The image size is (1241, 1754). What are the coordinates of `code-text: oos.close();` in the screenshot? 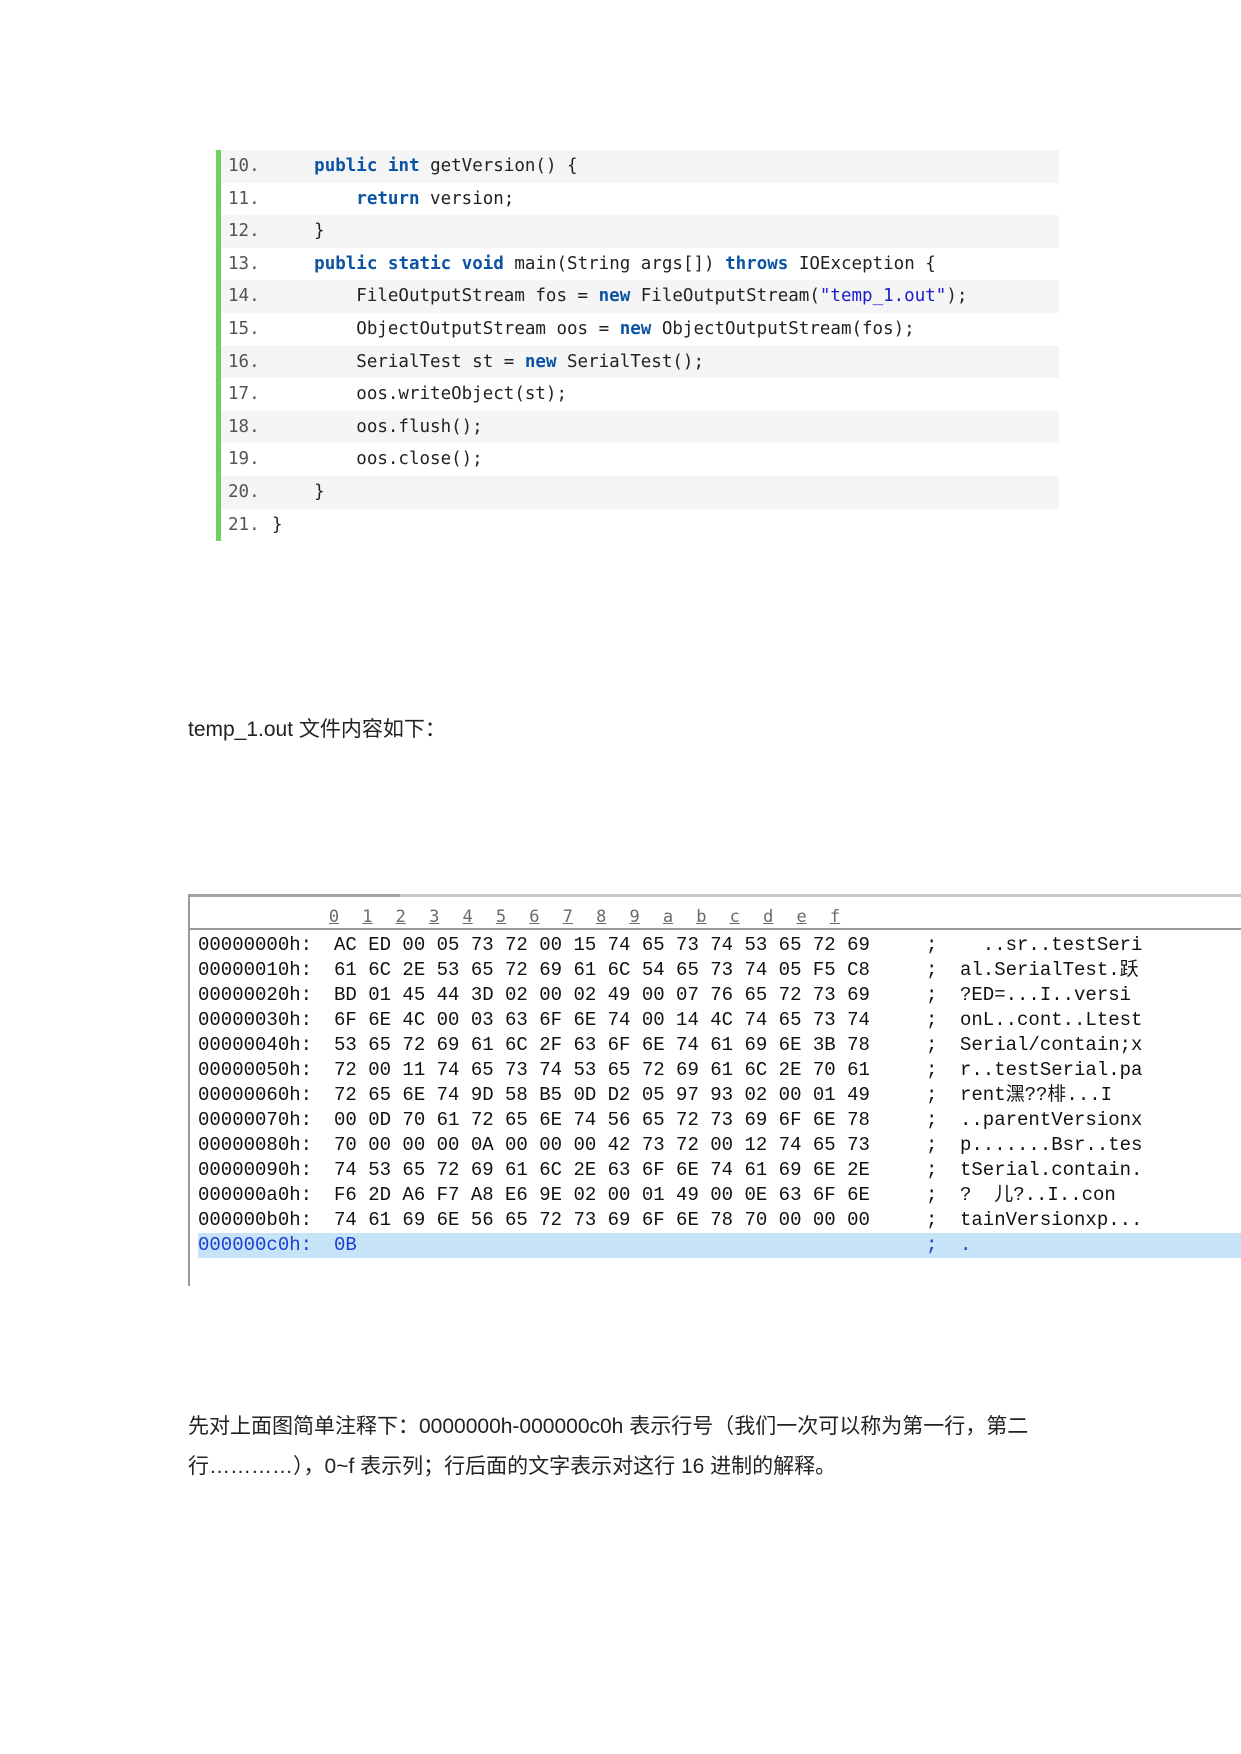 It's located at (665, 459).